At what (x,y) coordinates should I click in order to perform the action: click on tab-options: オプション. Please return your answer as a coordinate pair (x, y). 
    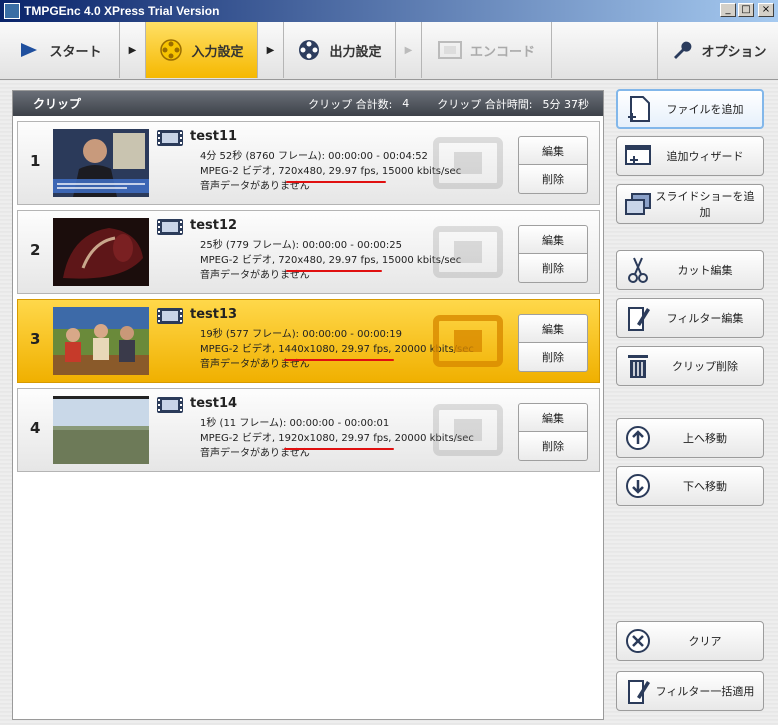
    Looking at the image, I should click on (718, 50).